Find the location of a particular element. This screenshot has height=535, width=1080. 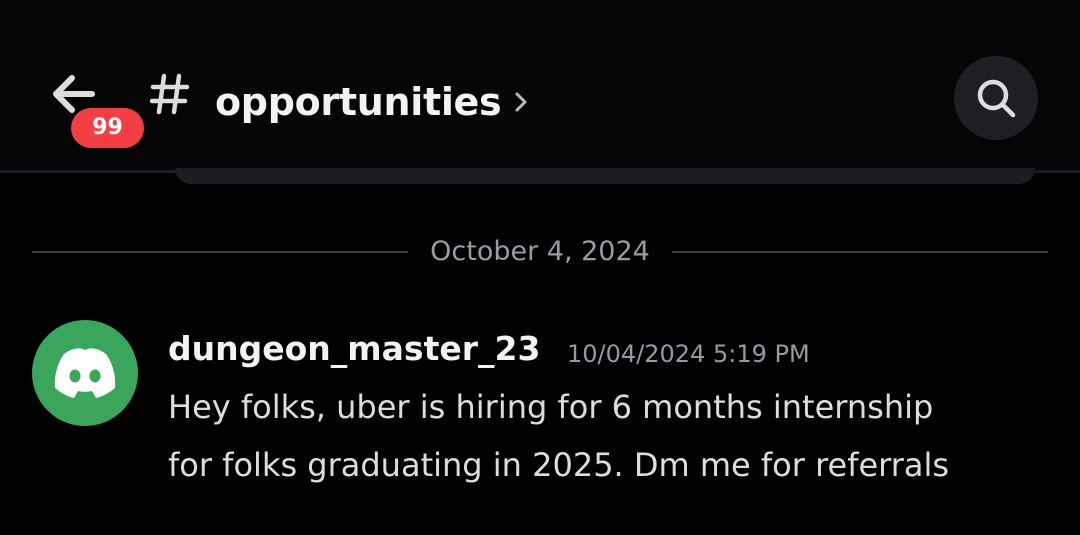

chevron-right-icon is located at coordinates (521, 102).